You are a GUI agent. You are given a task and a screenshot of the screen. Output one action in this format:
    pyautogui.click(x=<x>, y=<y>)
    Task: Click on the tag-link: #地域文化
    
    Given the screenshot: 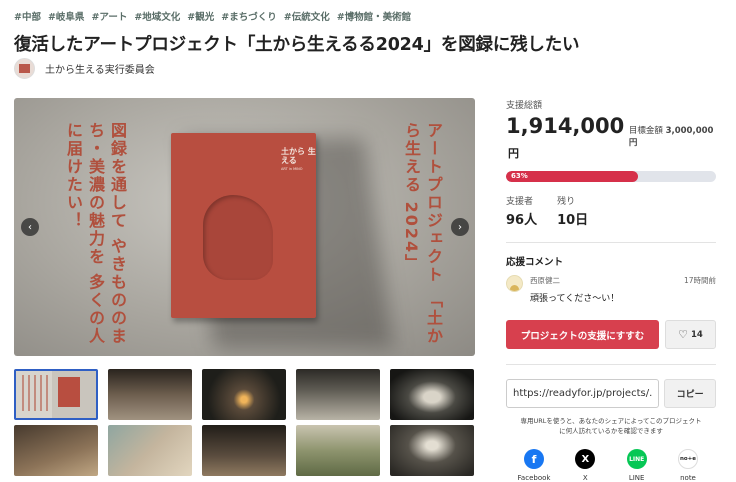 What is the action you would take?
    pyautogui.click(x=157, y=16)
    